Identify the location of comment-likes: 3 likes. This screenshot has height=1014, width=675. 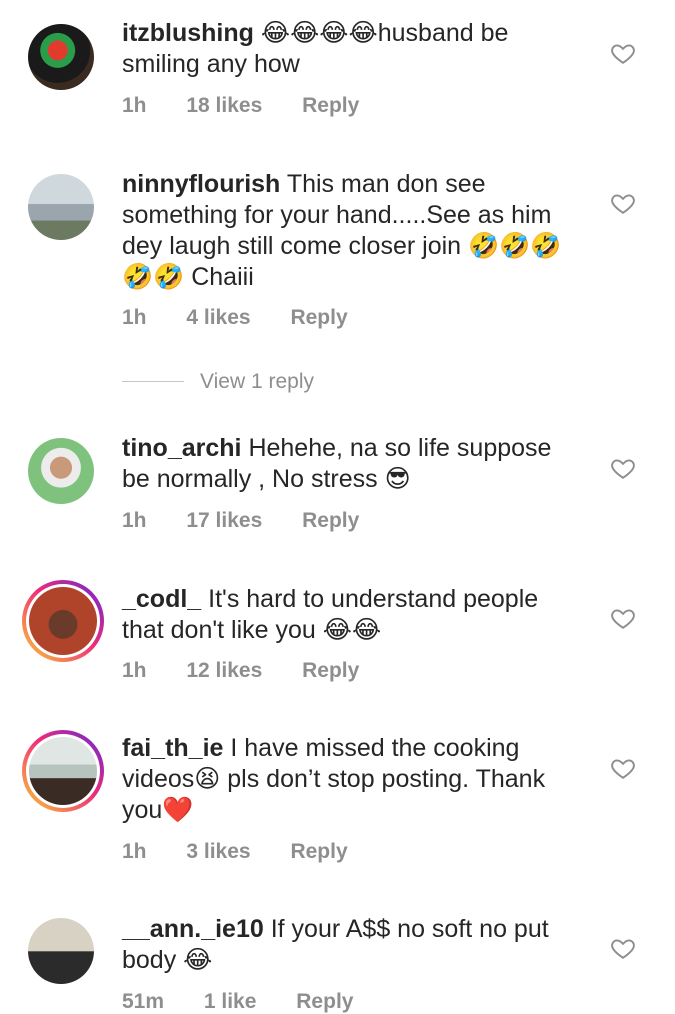
(218, 852).